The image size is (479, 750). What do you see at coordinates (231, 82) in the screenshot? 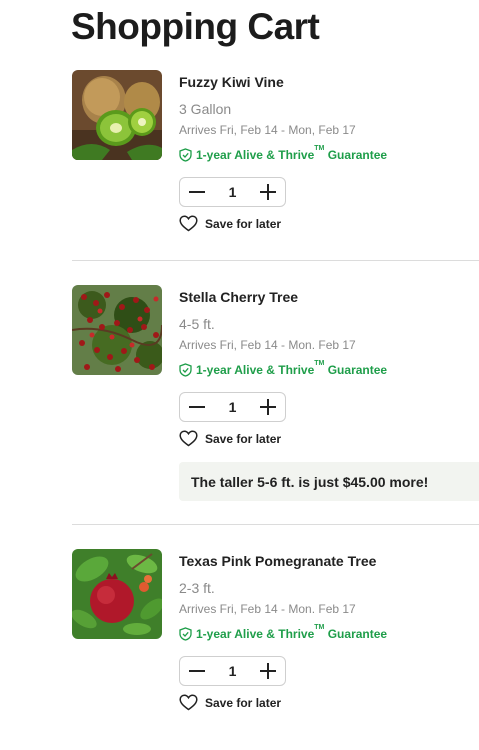
I see `product-name: Fuzzy Kiwi Vine` at bounding box center [231, 82].